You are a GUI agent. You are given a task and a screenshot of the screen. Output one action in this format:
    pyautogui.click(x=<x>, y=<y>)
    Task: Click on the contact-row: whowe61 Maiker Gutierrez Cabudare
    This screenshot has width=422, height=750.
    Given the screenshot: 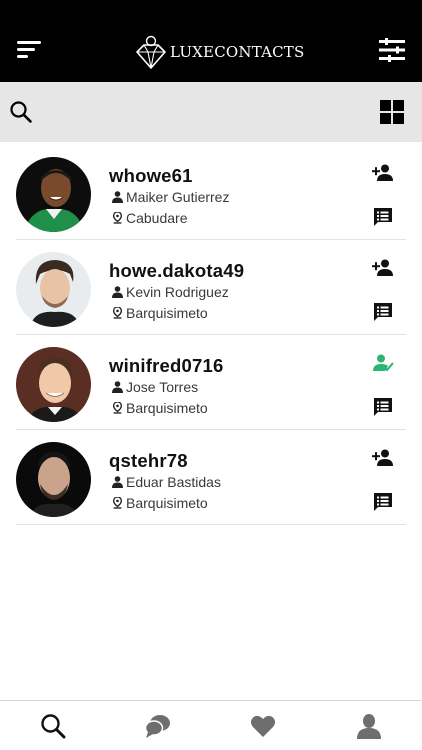 What is the action you would take?
    pyautogui.click(x=211, y=192)
    